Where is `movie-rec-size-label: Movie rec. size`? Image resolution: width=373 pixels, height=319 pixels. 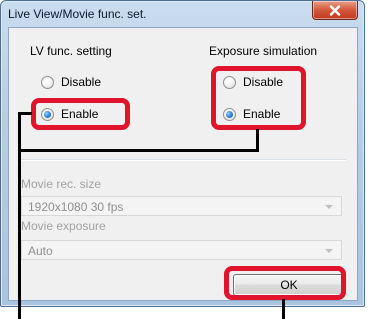 movie-rec-size-label: Movie rec. size is located at coordinates (61, 184).